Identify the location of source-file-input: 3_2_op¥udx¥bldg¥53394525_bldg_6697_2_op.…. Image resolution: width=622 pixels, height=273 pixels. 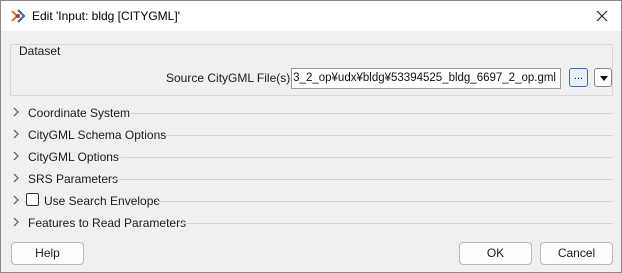
(426, 78).